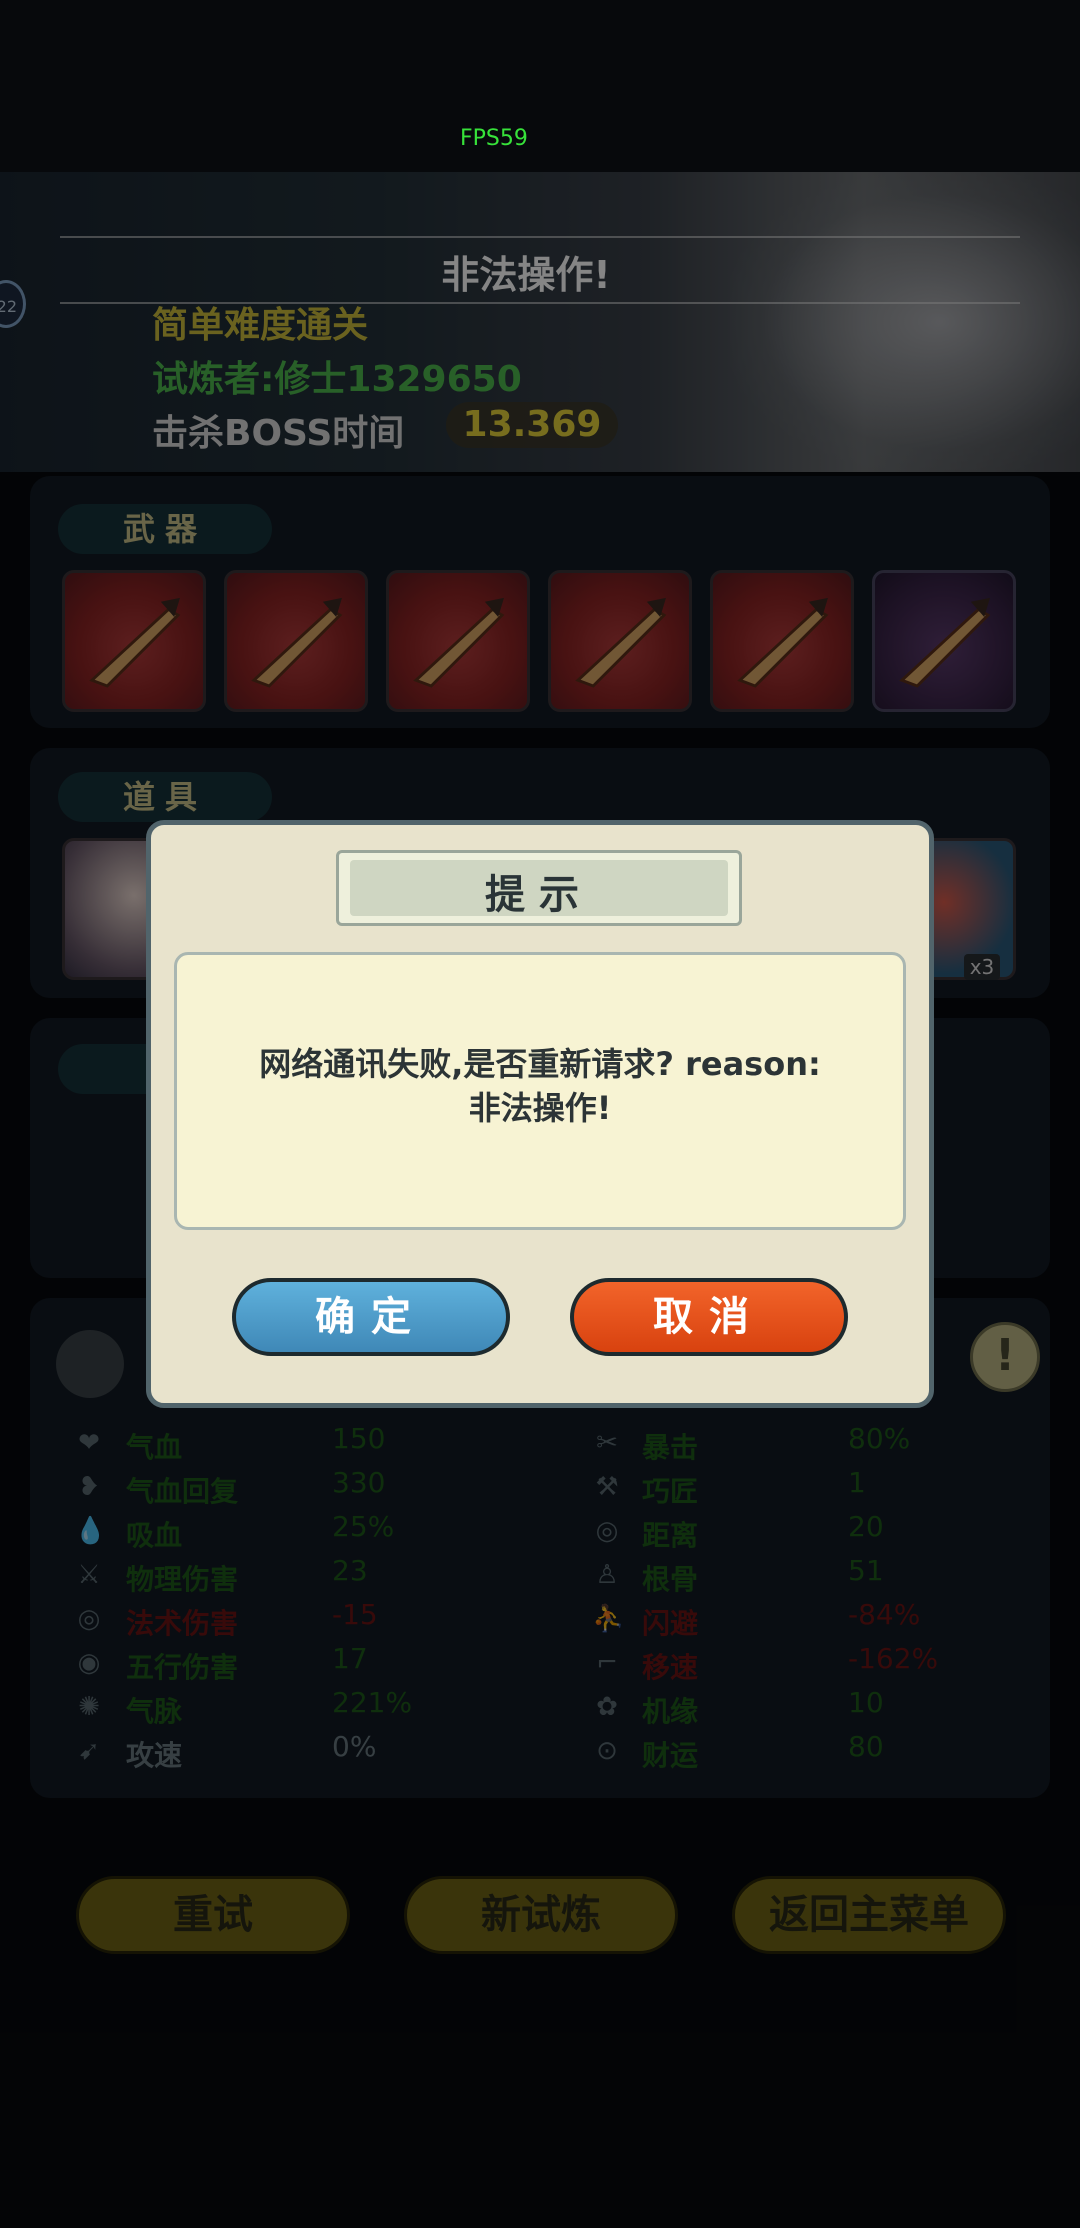 The height and width of the screenshot is (2228, 1080). I want to click on help-button: !, so click(1005, 1357).